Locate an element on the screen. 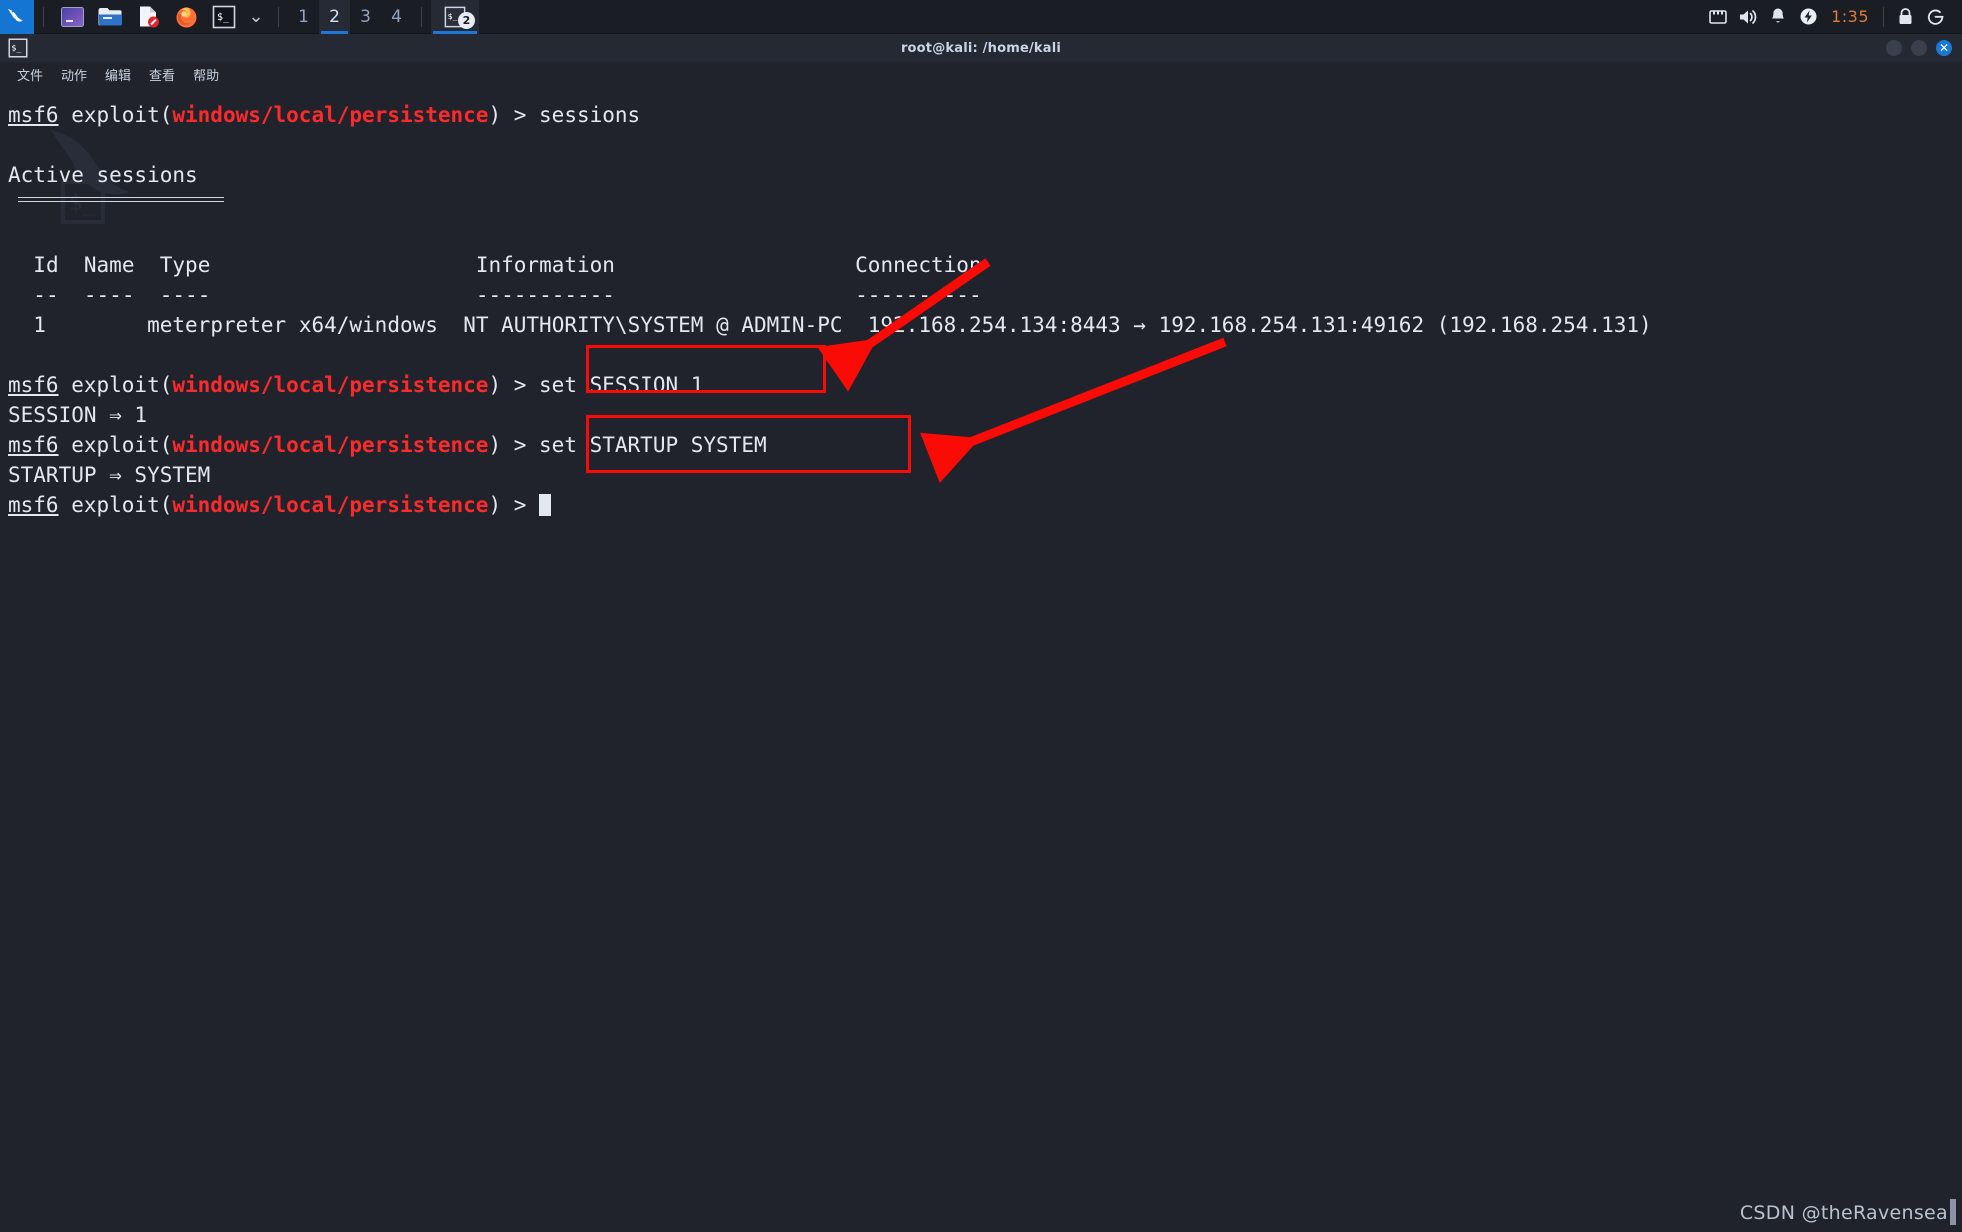 The width and height of the screenshot is (1962, 1232). close-button: ✕ is located at coordinates (1944, 48).